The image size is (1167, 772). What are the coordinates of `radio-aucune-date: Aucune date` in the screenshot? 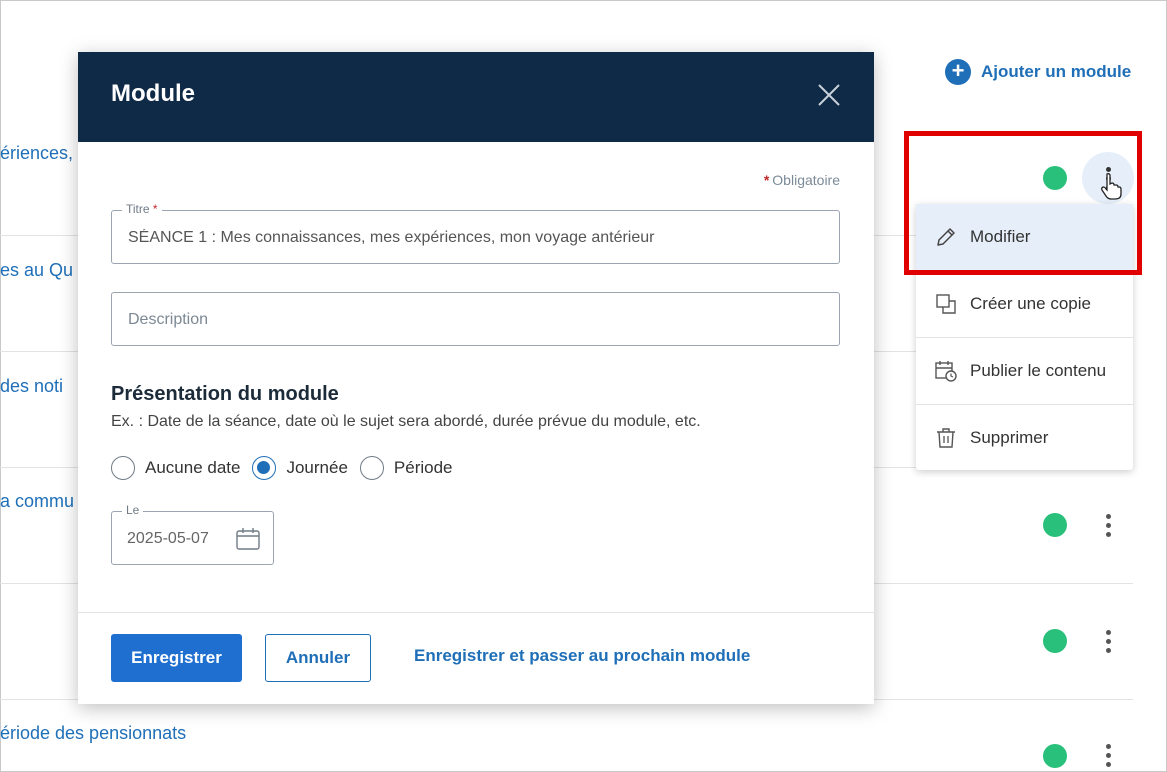 It's located at (175, 468).